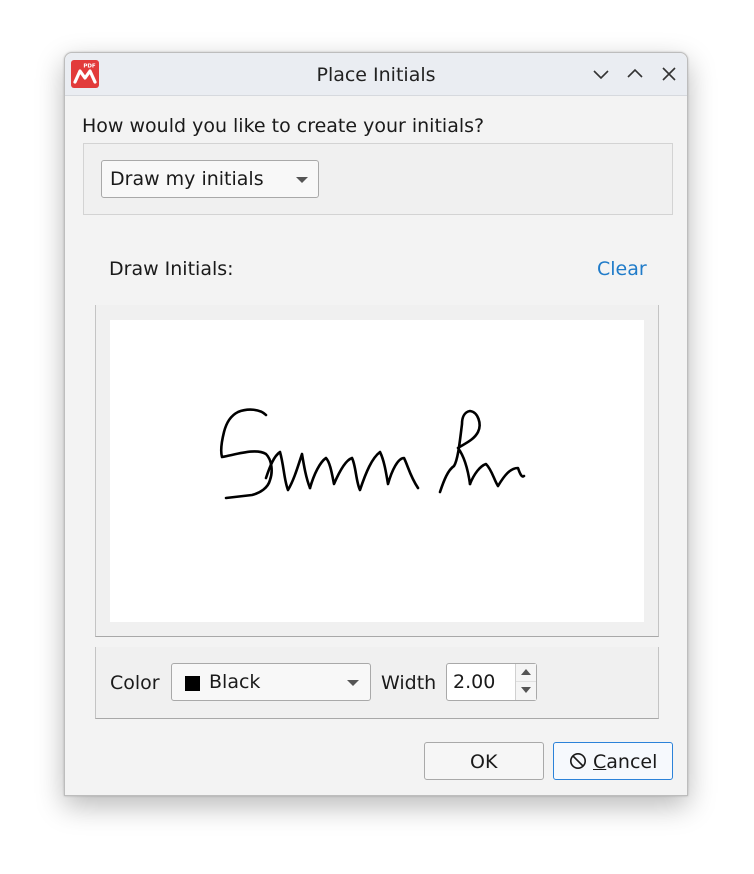 Image resolution: width=754 pixels, height=874 pixels. I want to click on spin-up-icon, so click(526, 672).